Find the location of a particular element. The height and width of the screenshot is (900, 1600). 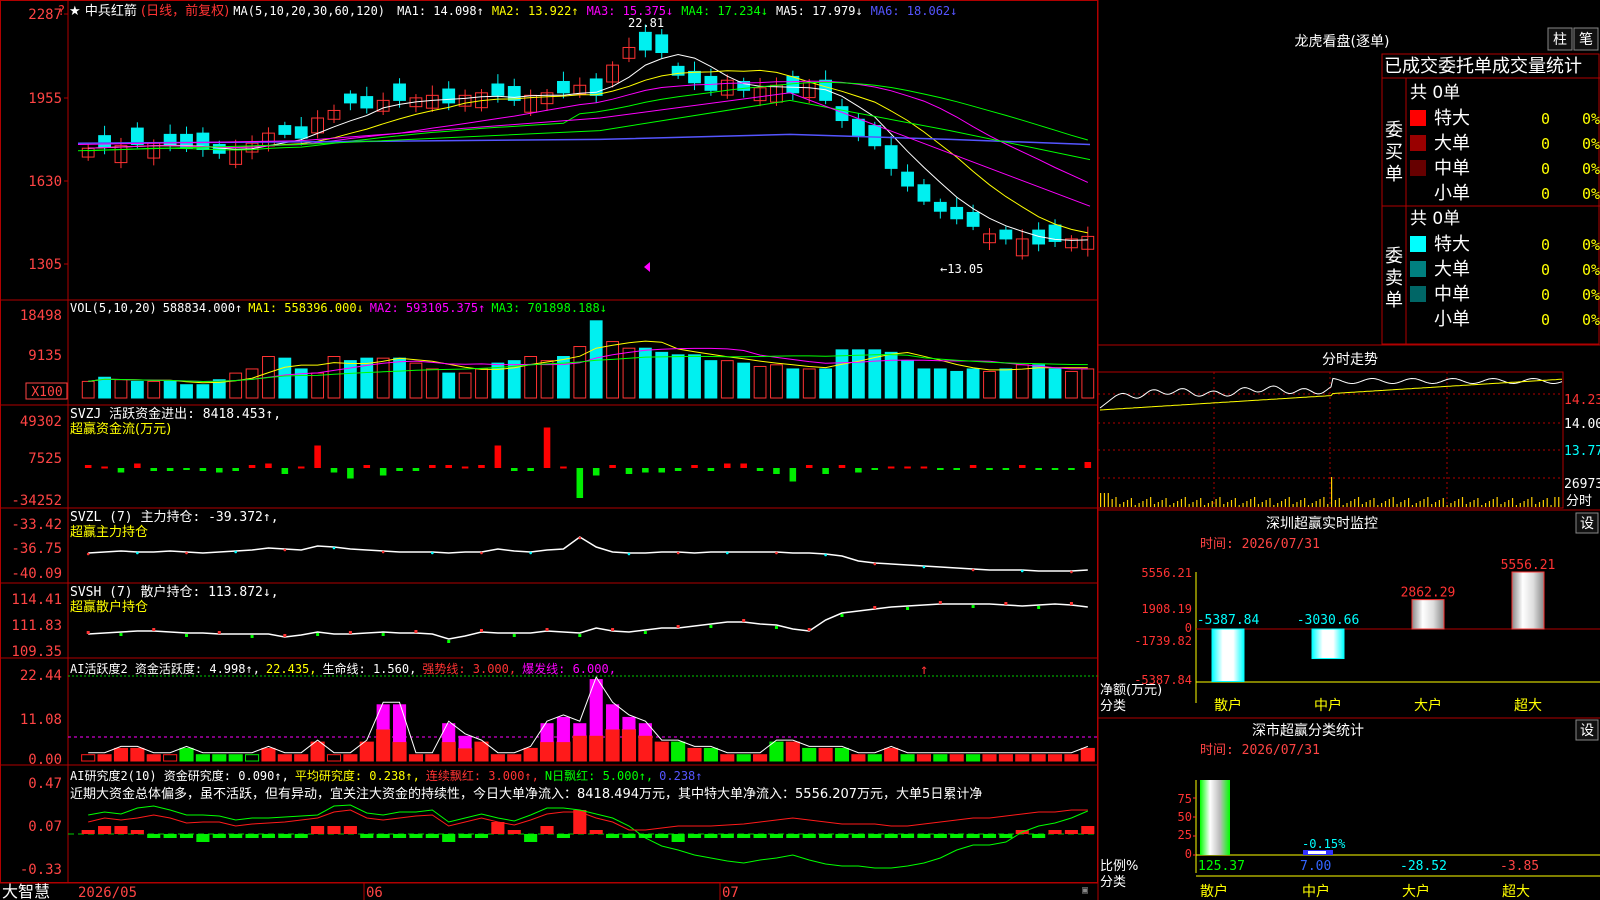

side-label-char: 买 is located at coordinates (1394, 152).